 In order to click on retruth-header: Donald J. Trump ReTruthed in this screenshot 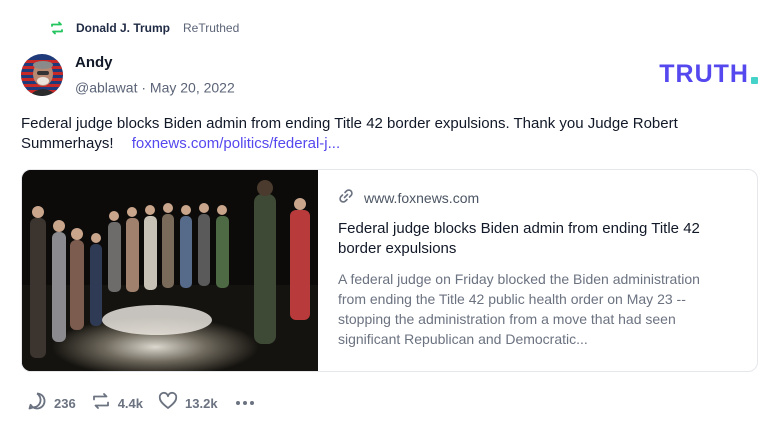, I will do `click(143, 28)`.